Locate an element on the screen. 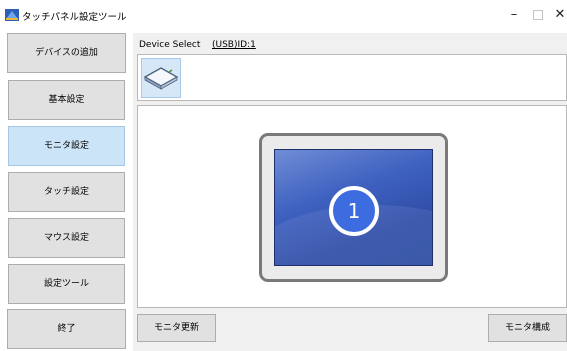  sidebar-item-mouse-settings: マウス設定 is located at coordinates (66, 238).